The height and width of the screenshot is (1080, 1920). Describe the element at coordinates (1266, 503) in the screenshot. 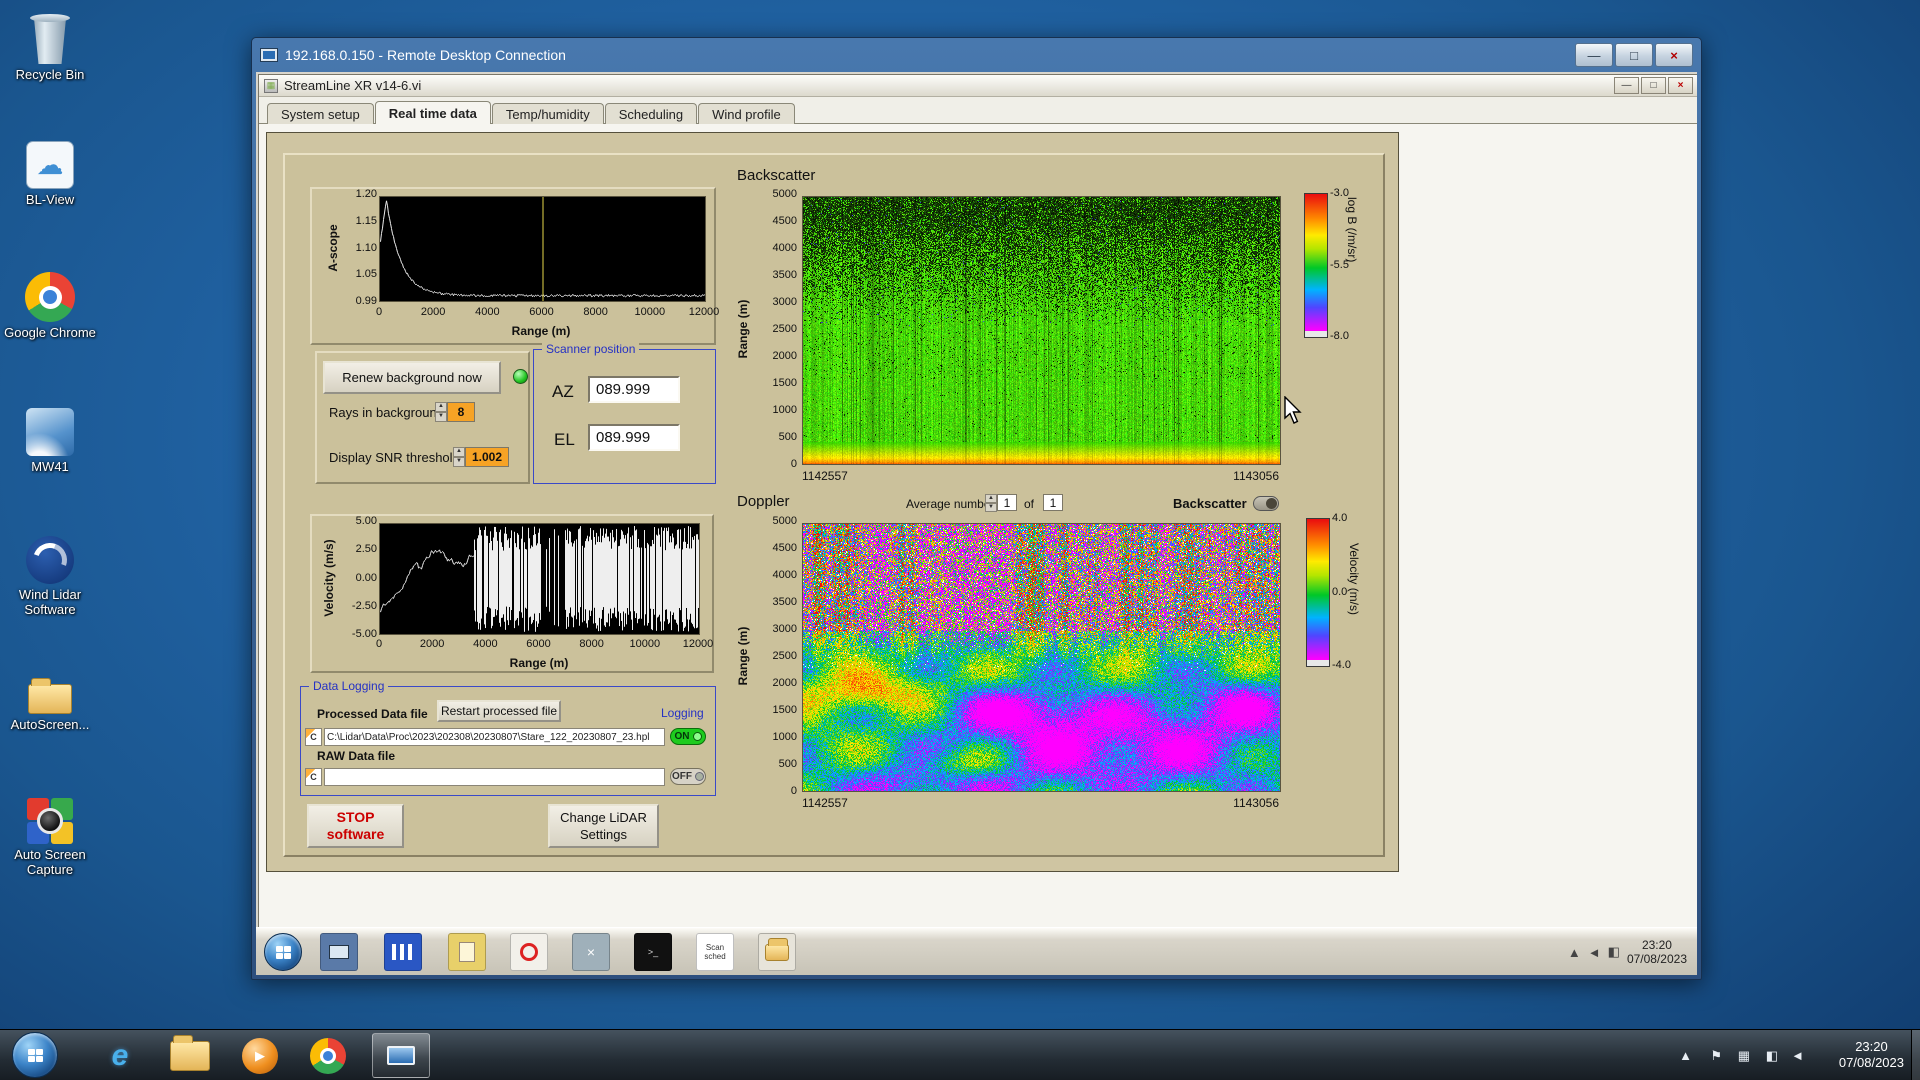

I see `backscatter-toggle` at that location.